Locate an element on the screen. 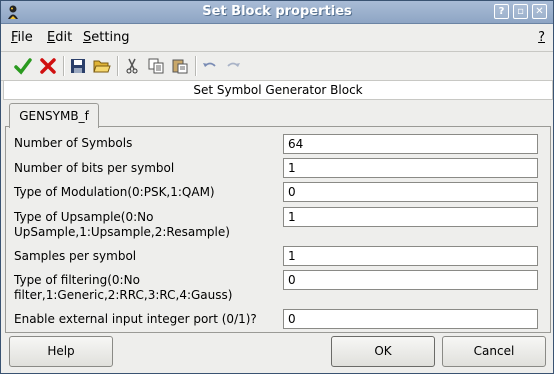  bits-per-symbol-input is located at coordinates (410, 168).